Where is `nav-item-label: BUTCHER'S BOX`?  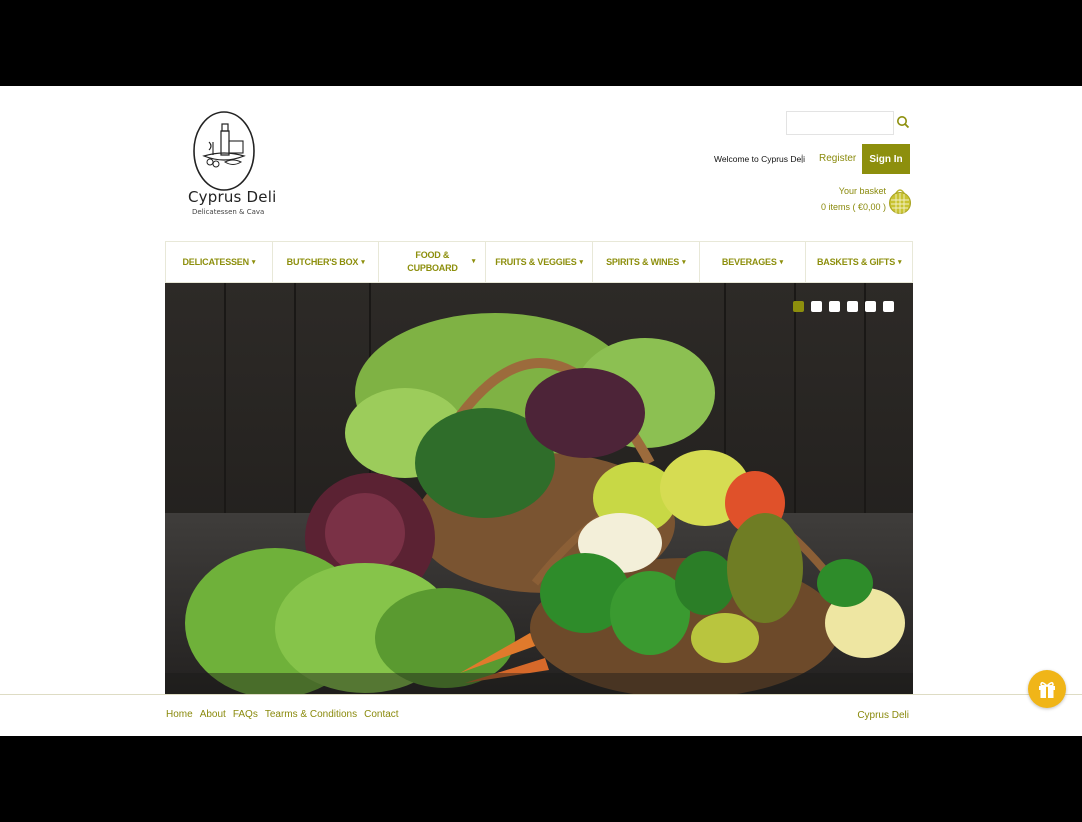
nav-item-label: BUTCHER'S BOX is located at coordinates (322, 262).